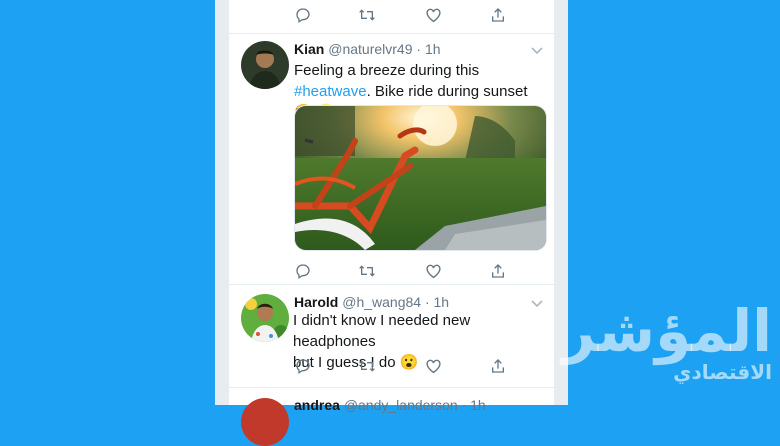 The width and height of the screenshot is (780, 446). I want to click on tweet-header: Kian @naturelvr49 · 1h, so click(367, 49).